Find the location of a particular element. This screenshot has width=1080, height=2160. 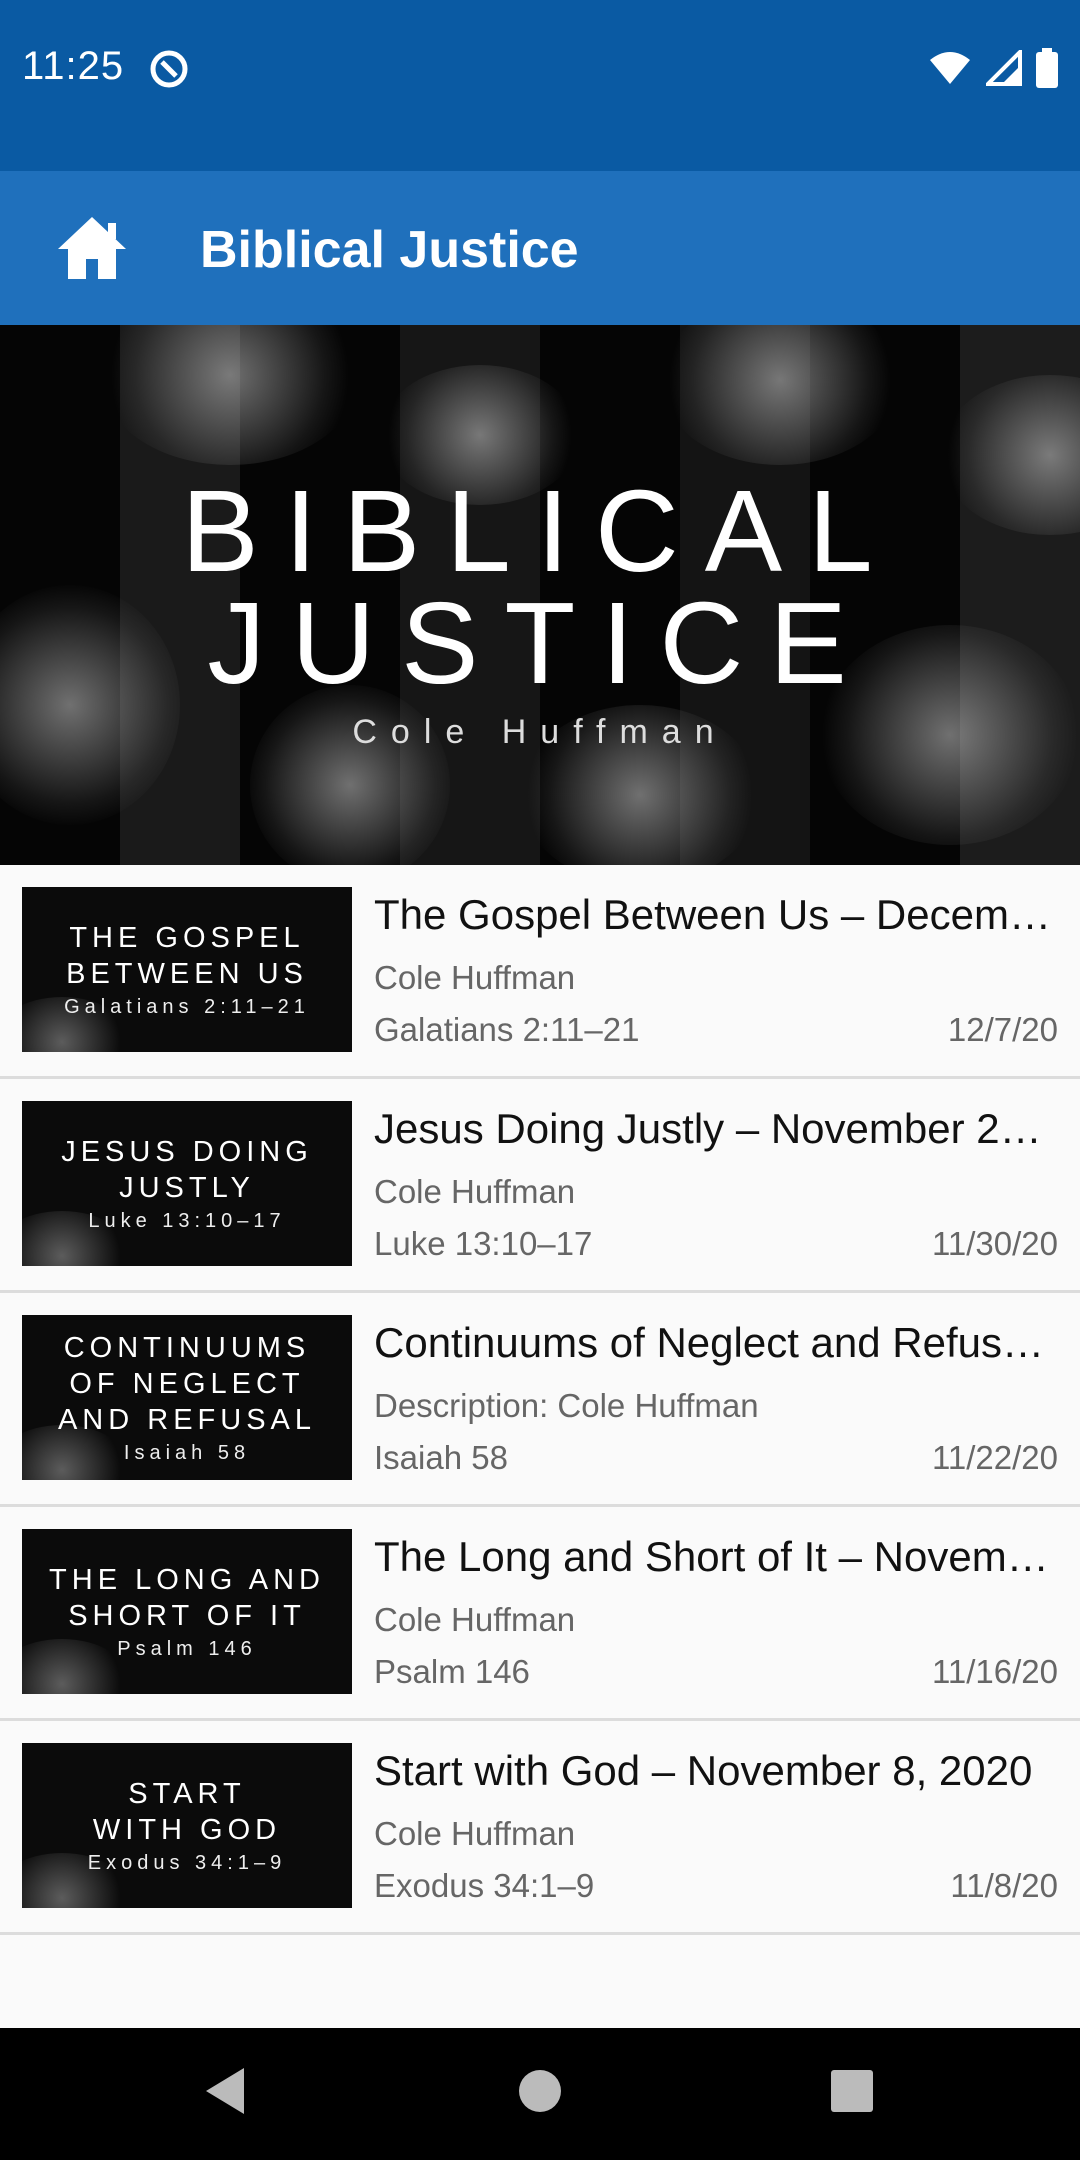

sermon-thumbnail: THE GOSPEL BETWEEN US Galatians 2:11–21 is located at coordinates (187, 969).